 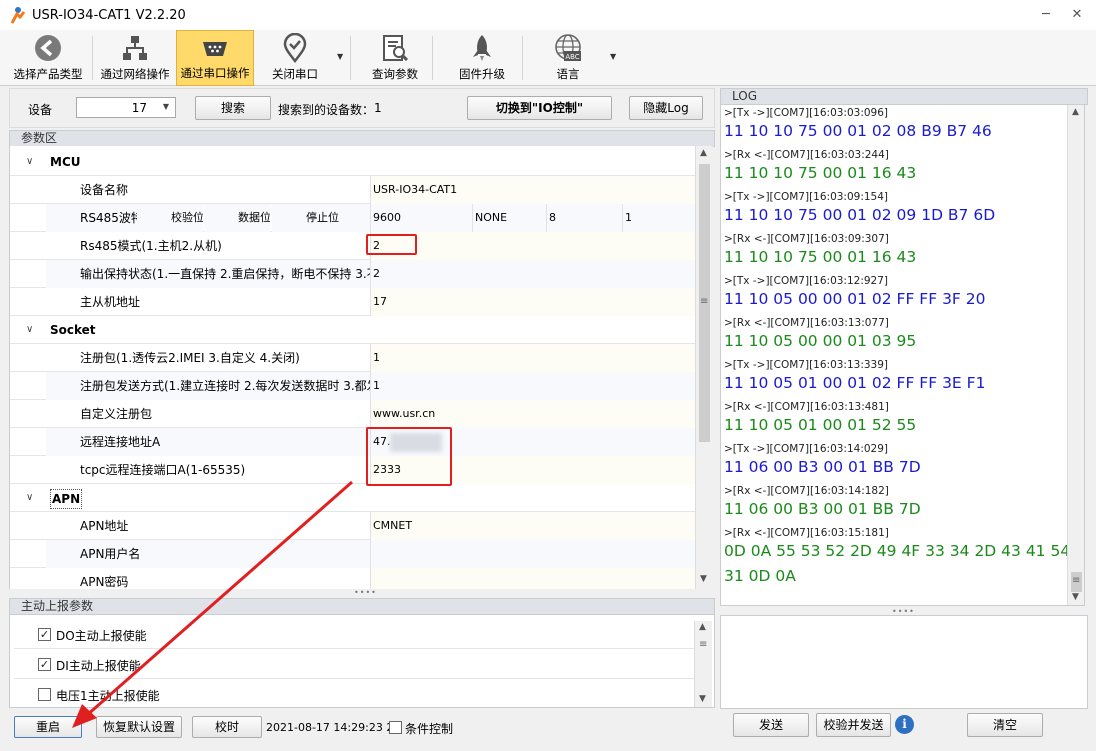 I want to click on annotation-arrow, so click(x=212, y=604).